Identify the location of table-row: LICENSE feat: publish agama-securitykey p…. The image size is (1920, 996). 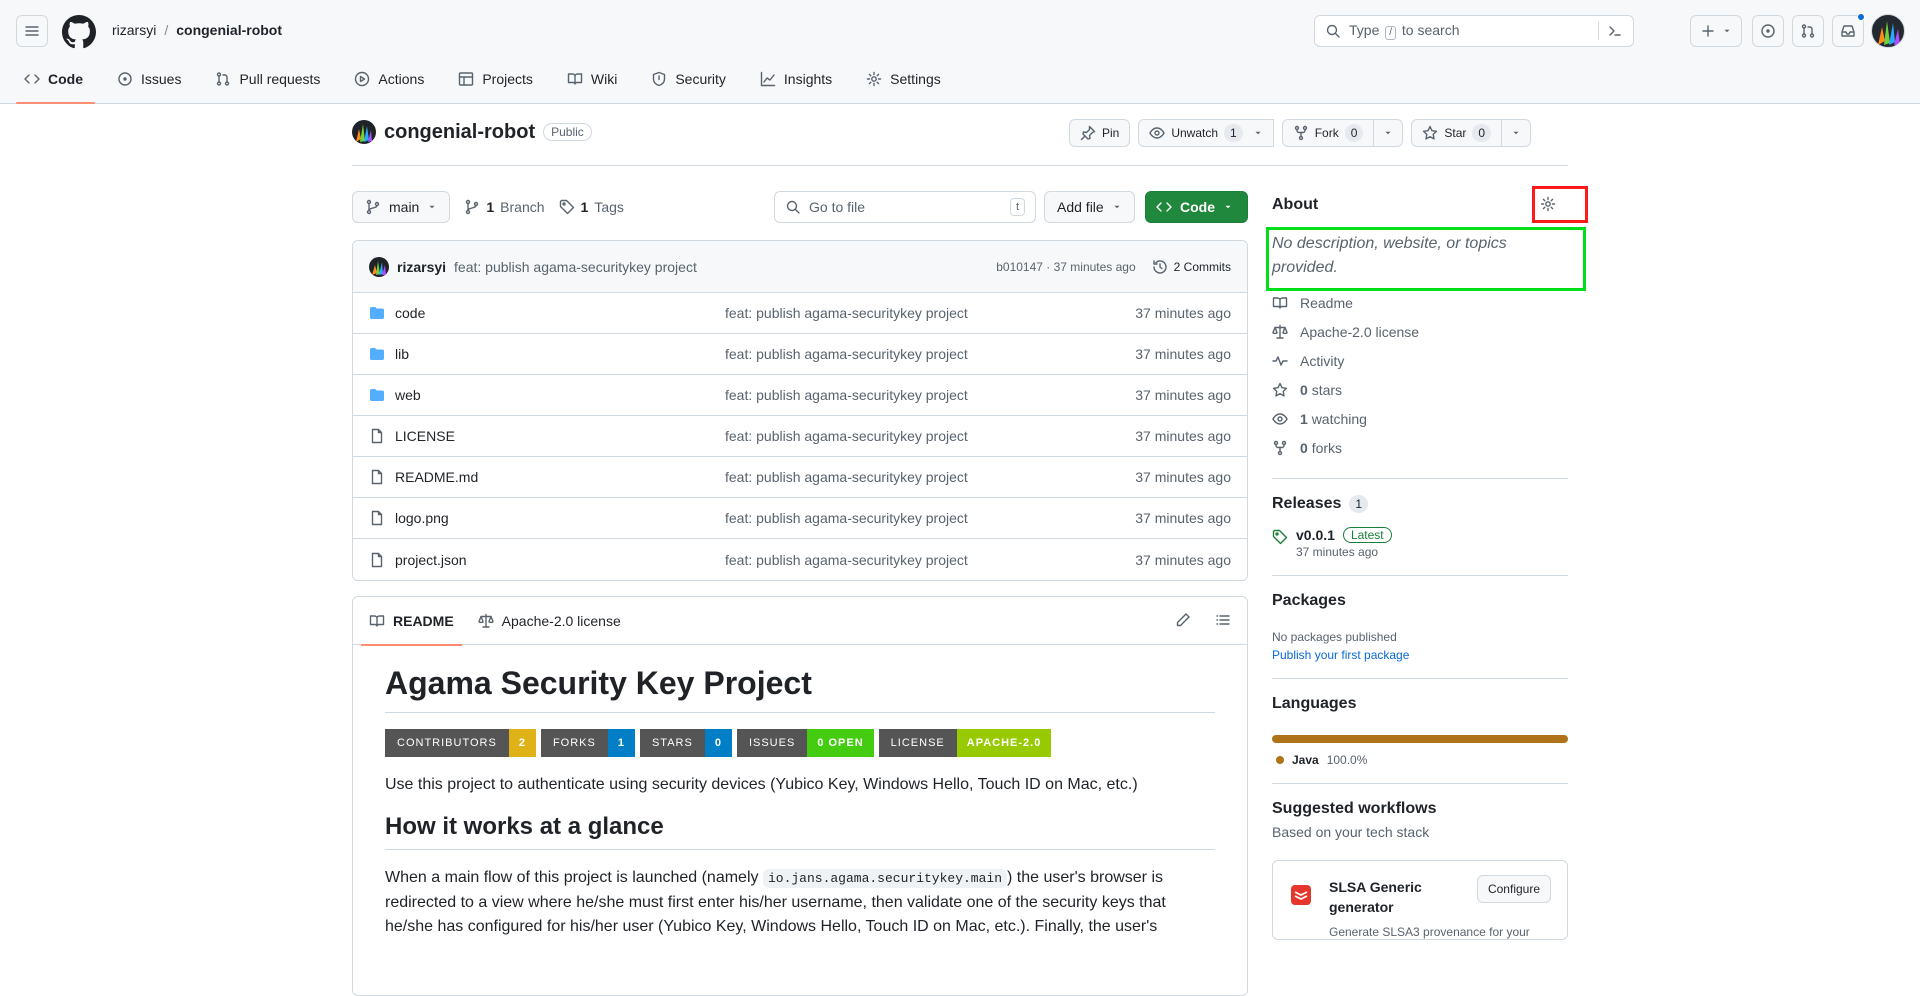
(800, 436).